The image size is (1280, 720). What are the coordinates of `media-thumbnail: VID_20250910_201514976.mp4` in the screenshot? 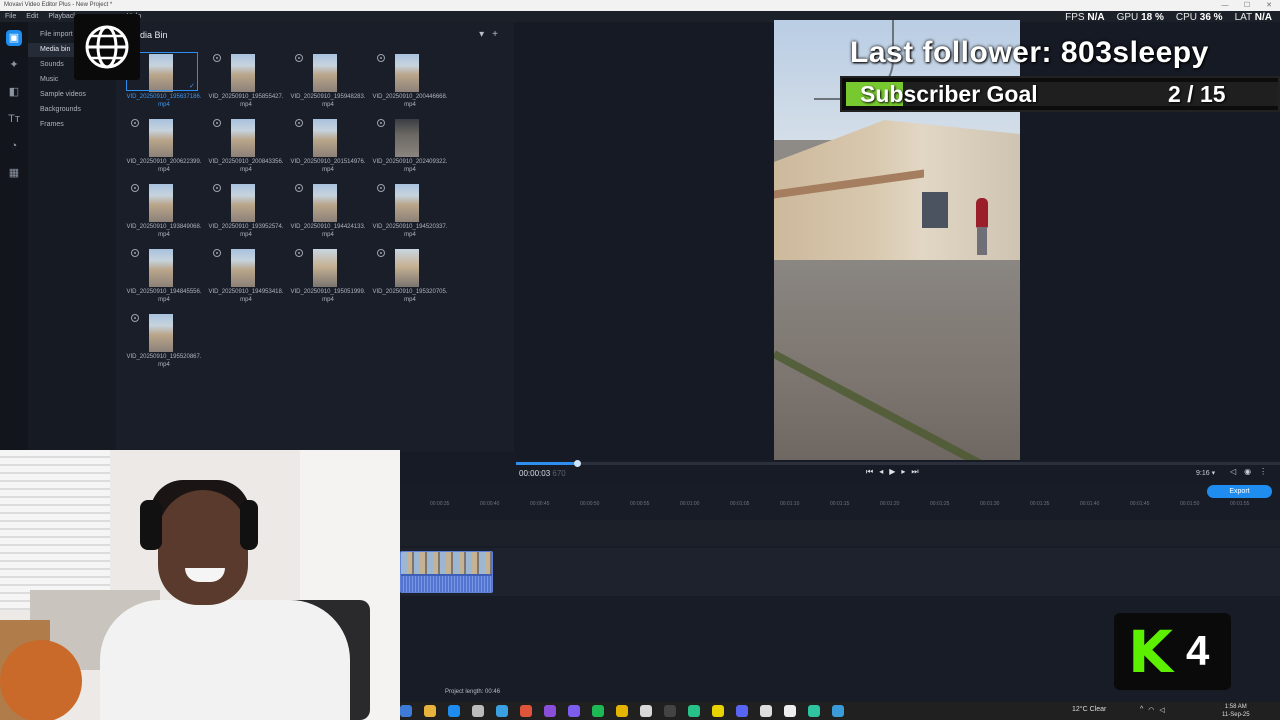 It's located at (328, 147).